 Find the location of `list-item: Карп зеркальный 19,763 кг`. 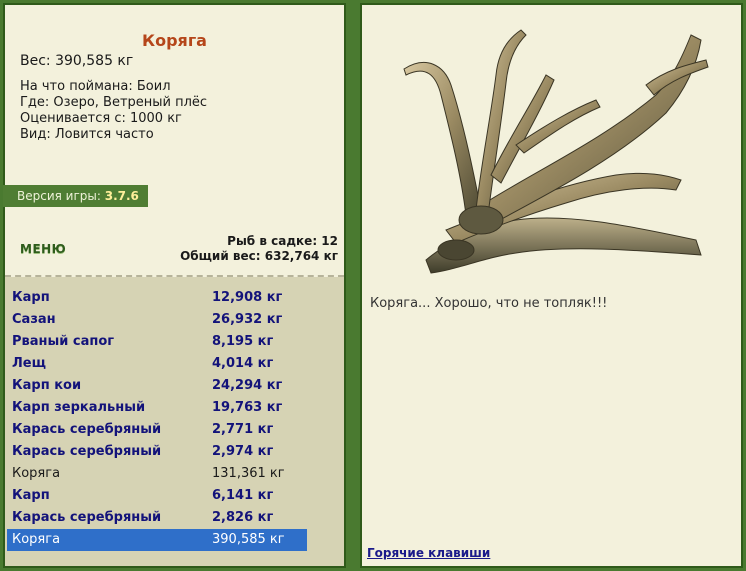

list-item: Карп зеркальный 19,763 кг is located at coordinates (157, 408).